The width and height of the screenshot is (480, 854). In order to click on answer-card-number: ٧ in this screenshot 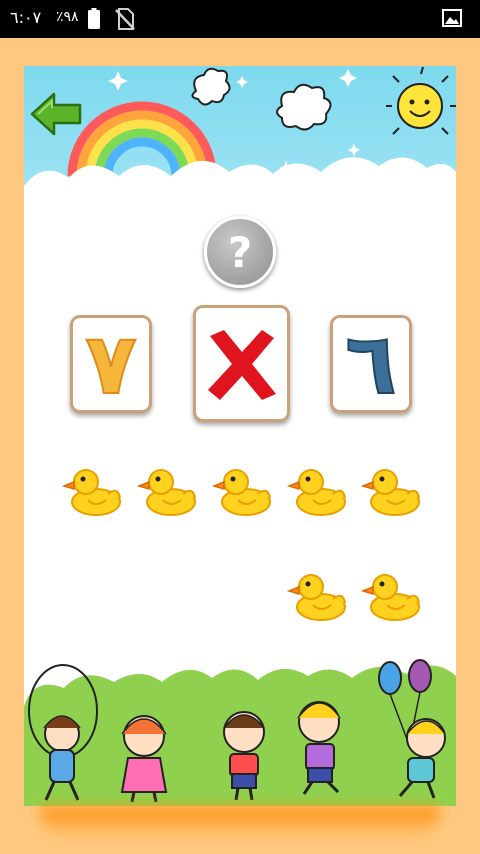, I will do `click(110, 364)`.